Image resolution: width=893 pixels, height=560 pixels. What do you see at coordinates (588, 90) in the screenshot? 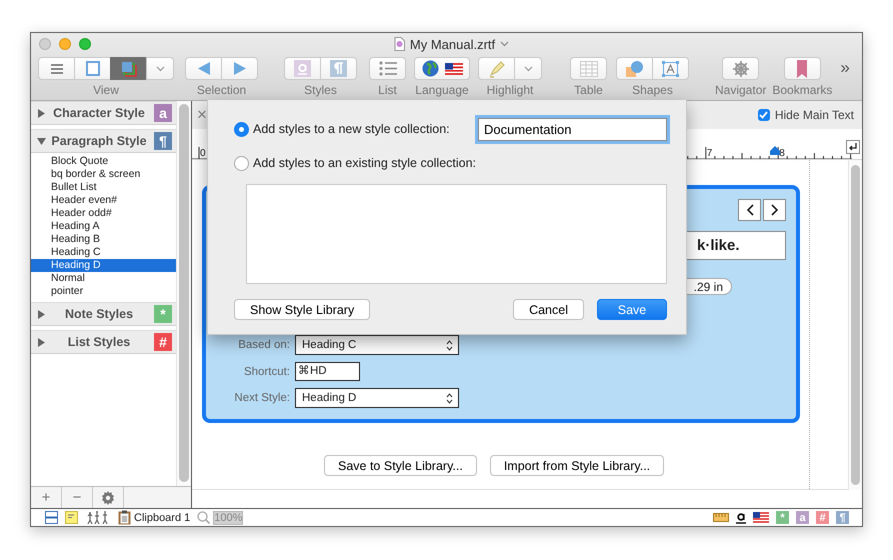
I see `toolbar-label: Table` at bounding box center [588, 90].